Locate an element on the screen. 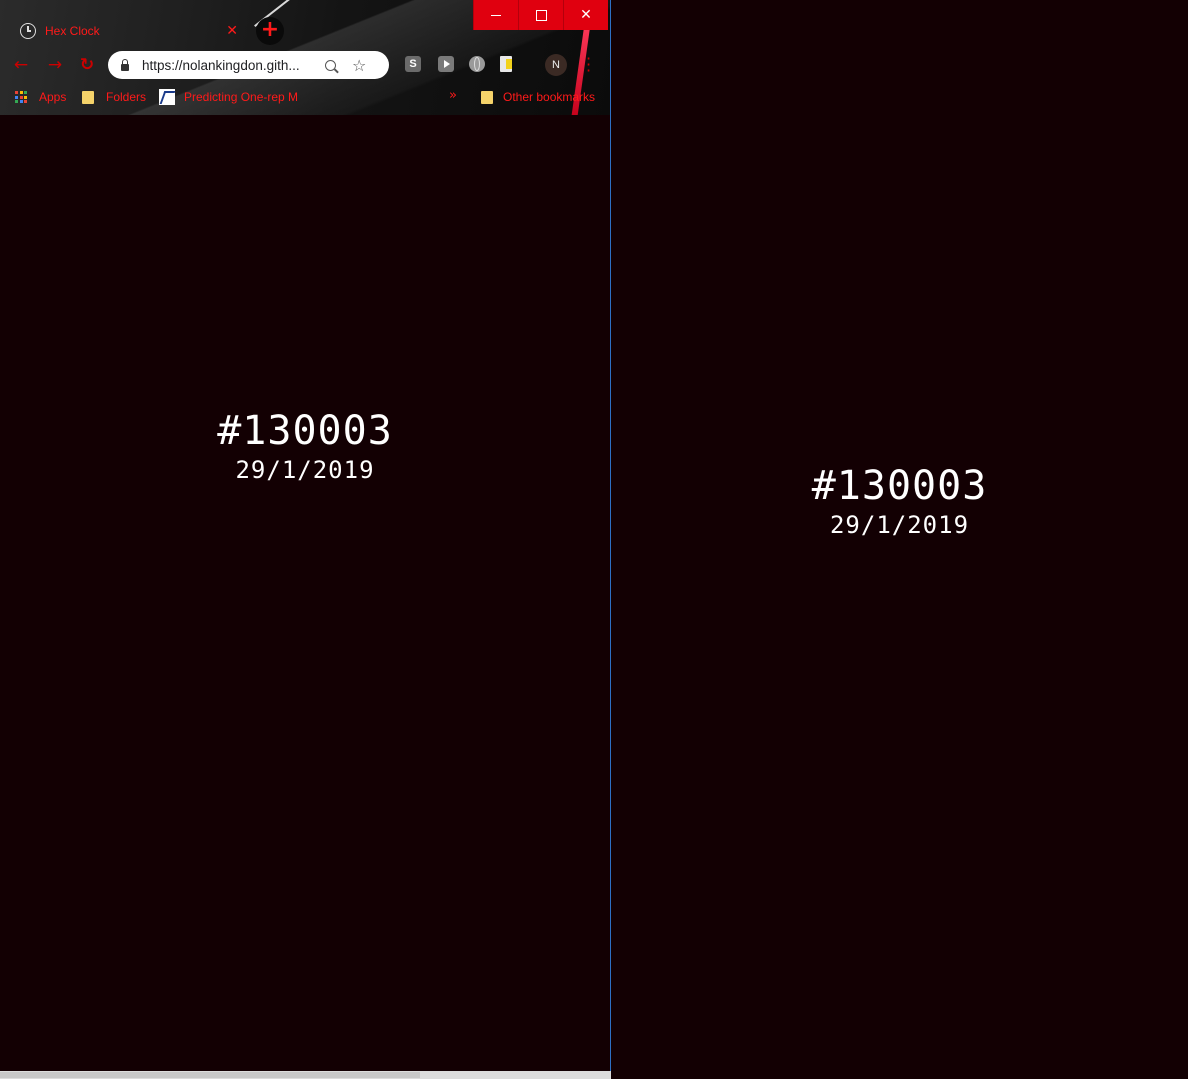 This screenshot has width=1188, height=1079. bookmark-folders: Folders is located at coordinates (114, 97).